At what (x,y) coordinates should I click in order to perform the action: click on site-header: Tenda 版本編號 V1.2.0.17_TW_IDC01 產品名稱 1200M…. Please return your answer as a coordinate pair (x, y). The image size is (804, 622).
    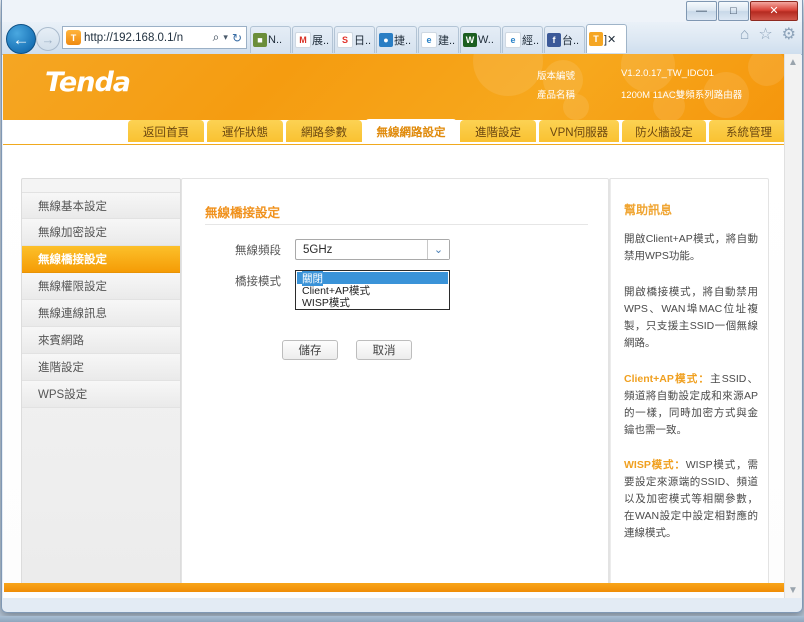
    Looking at the image, I should click on (394, 87).